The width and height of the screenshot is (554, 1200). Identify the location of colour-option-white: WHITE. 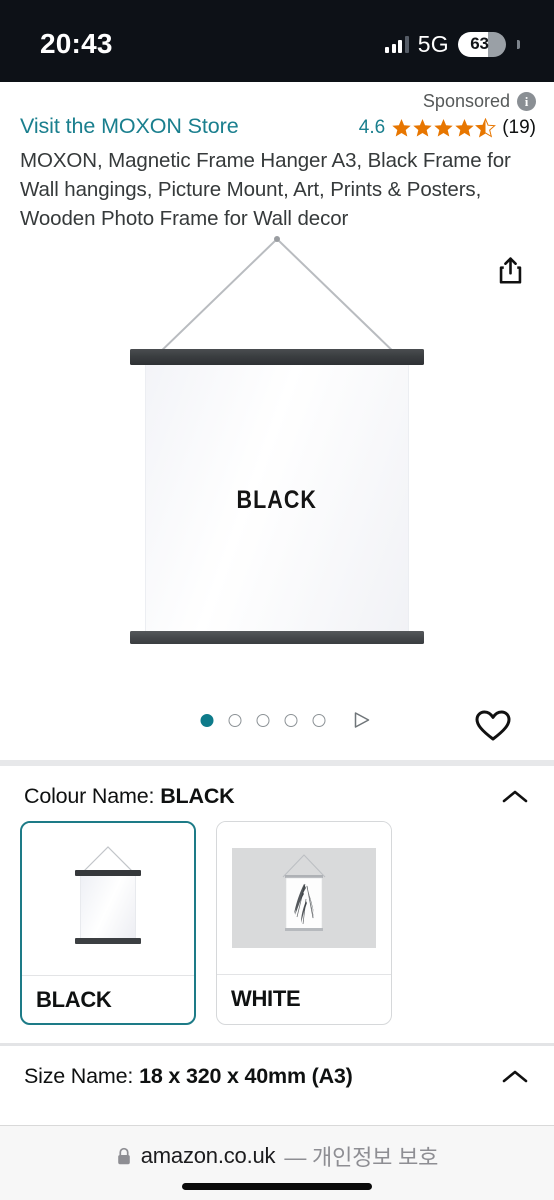
(304, 923).